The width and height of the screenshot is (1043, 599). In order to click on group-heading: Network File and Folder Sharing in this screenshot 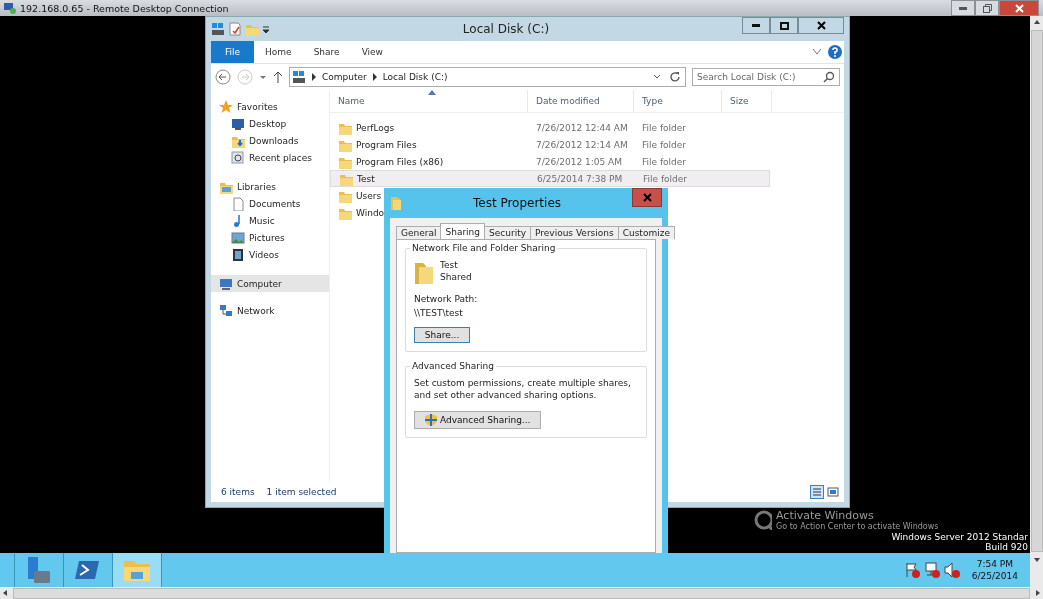, I will do `click(484, 248)`.